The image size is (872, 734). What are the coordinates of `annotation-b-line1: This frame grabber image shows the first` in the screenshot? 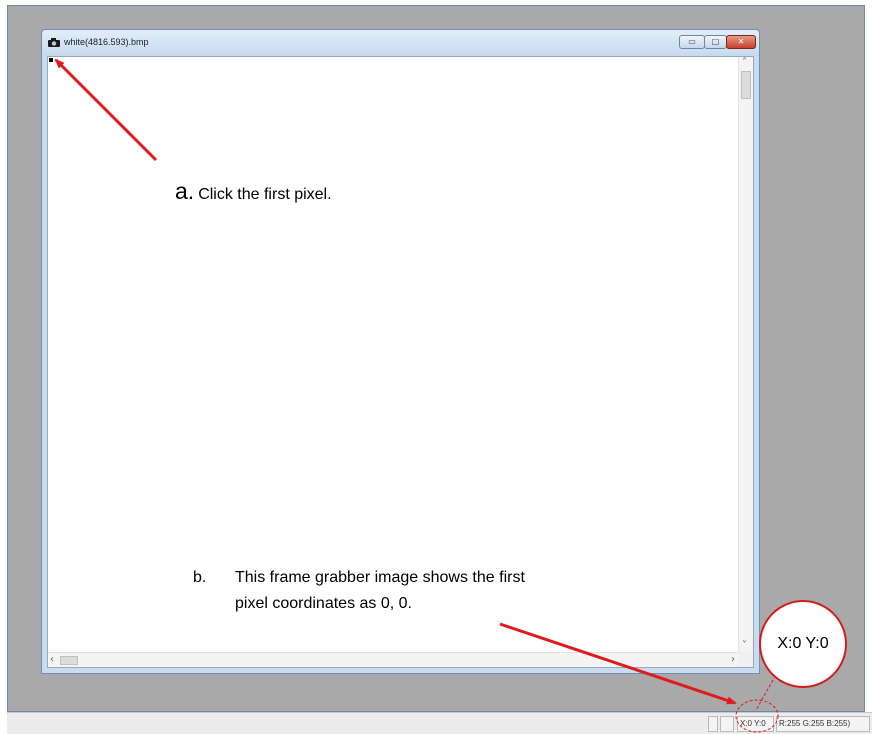 It's located at (380, 577).